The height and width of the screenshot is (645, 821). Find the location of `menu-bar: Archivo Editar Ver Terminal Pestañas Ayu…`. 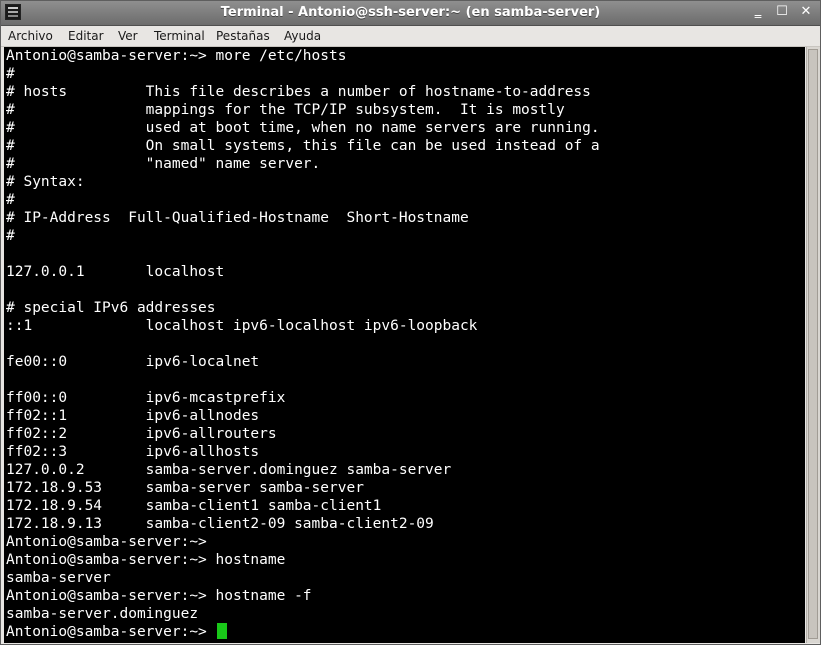

menu-bar: Archivo Editar Ver Terminal Pestañas Ayu… is located at coordinates (410, 36).